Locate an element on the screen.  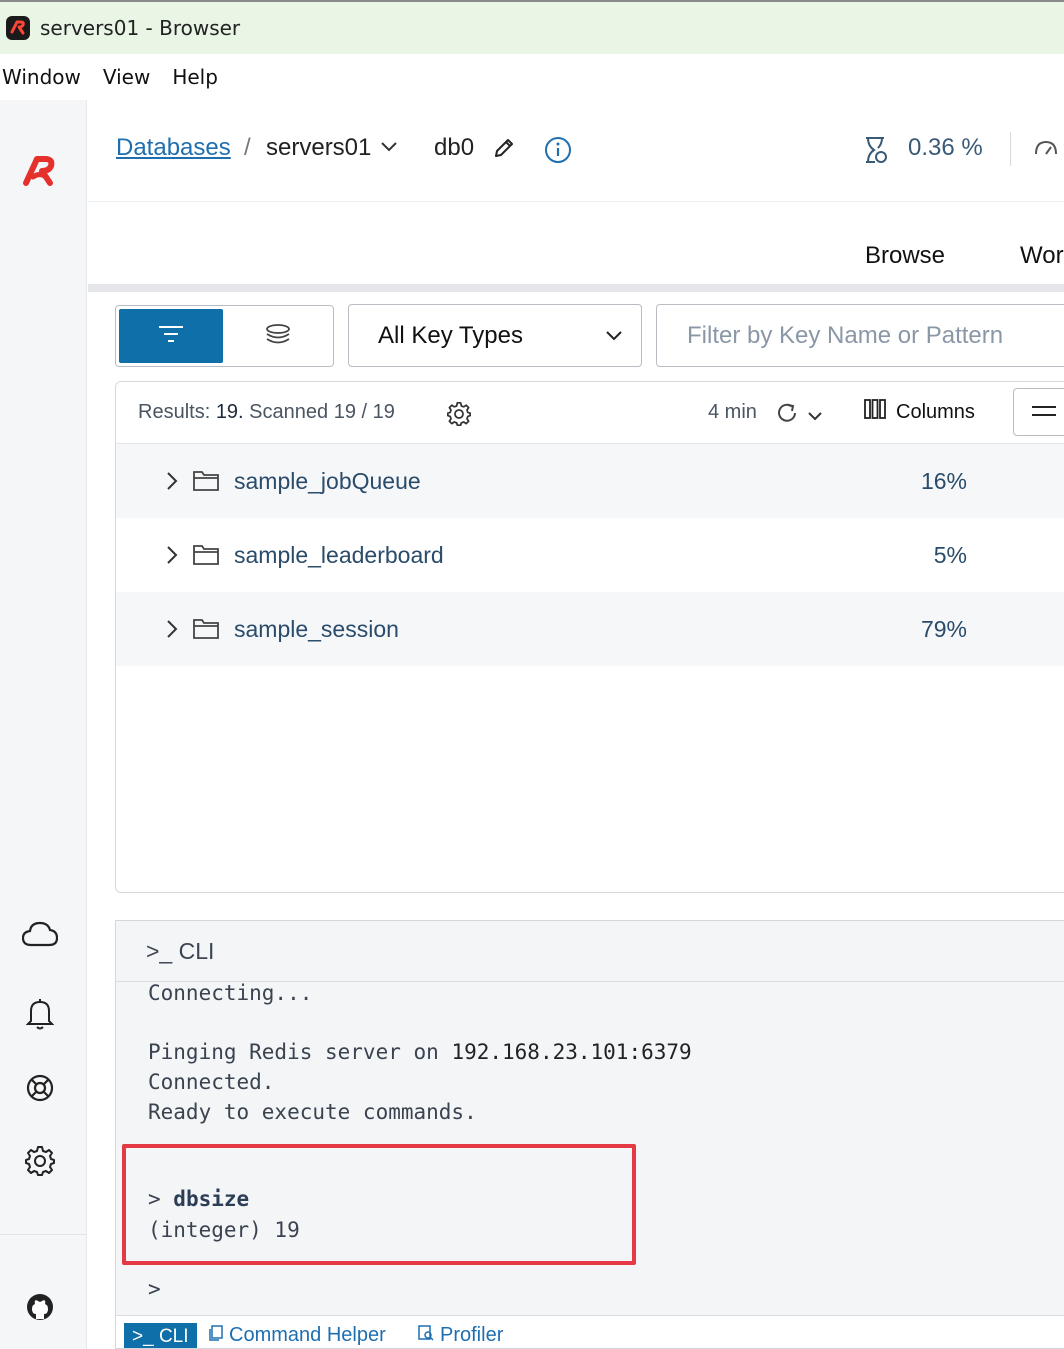
document-icon is located at coordinates (216, 1335).